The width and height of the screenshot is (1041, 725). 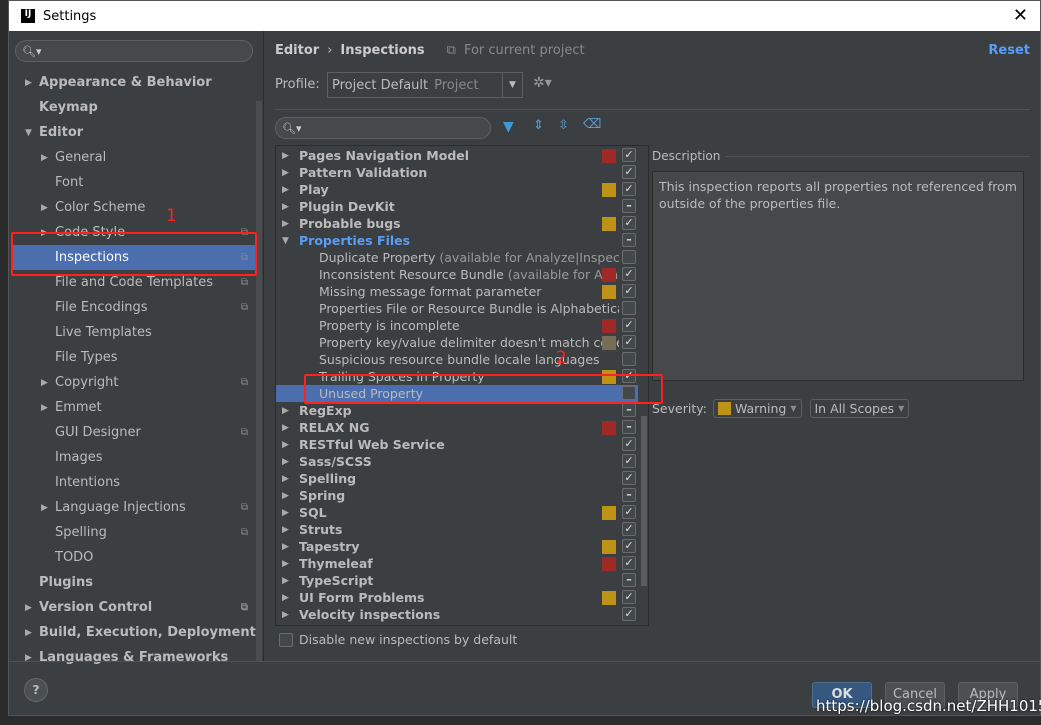 What do you see at coordinates (398, 639) in the screenshot?
I see `disable-new-inspections-checkbox: Disable new inspections by default` at bounding box center [398, 639].